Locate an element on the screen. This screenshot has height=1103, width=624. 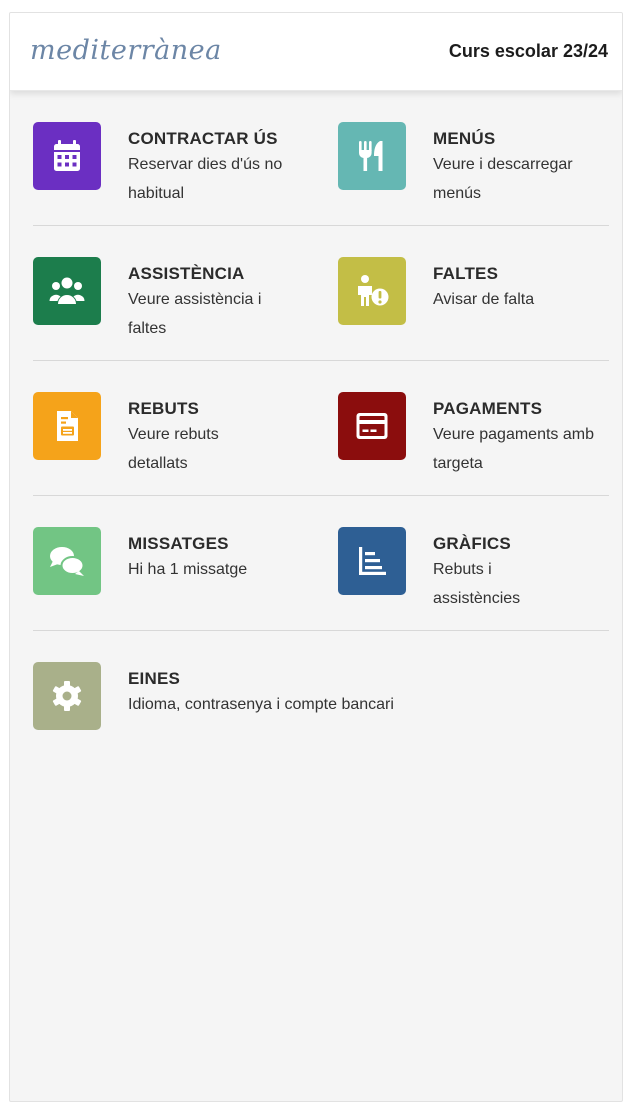
utensils-icon is located at coordinates (372, 156).